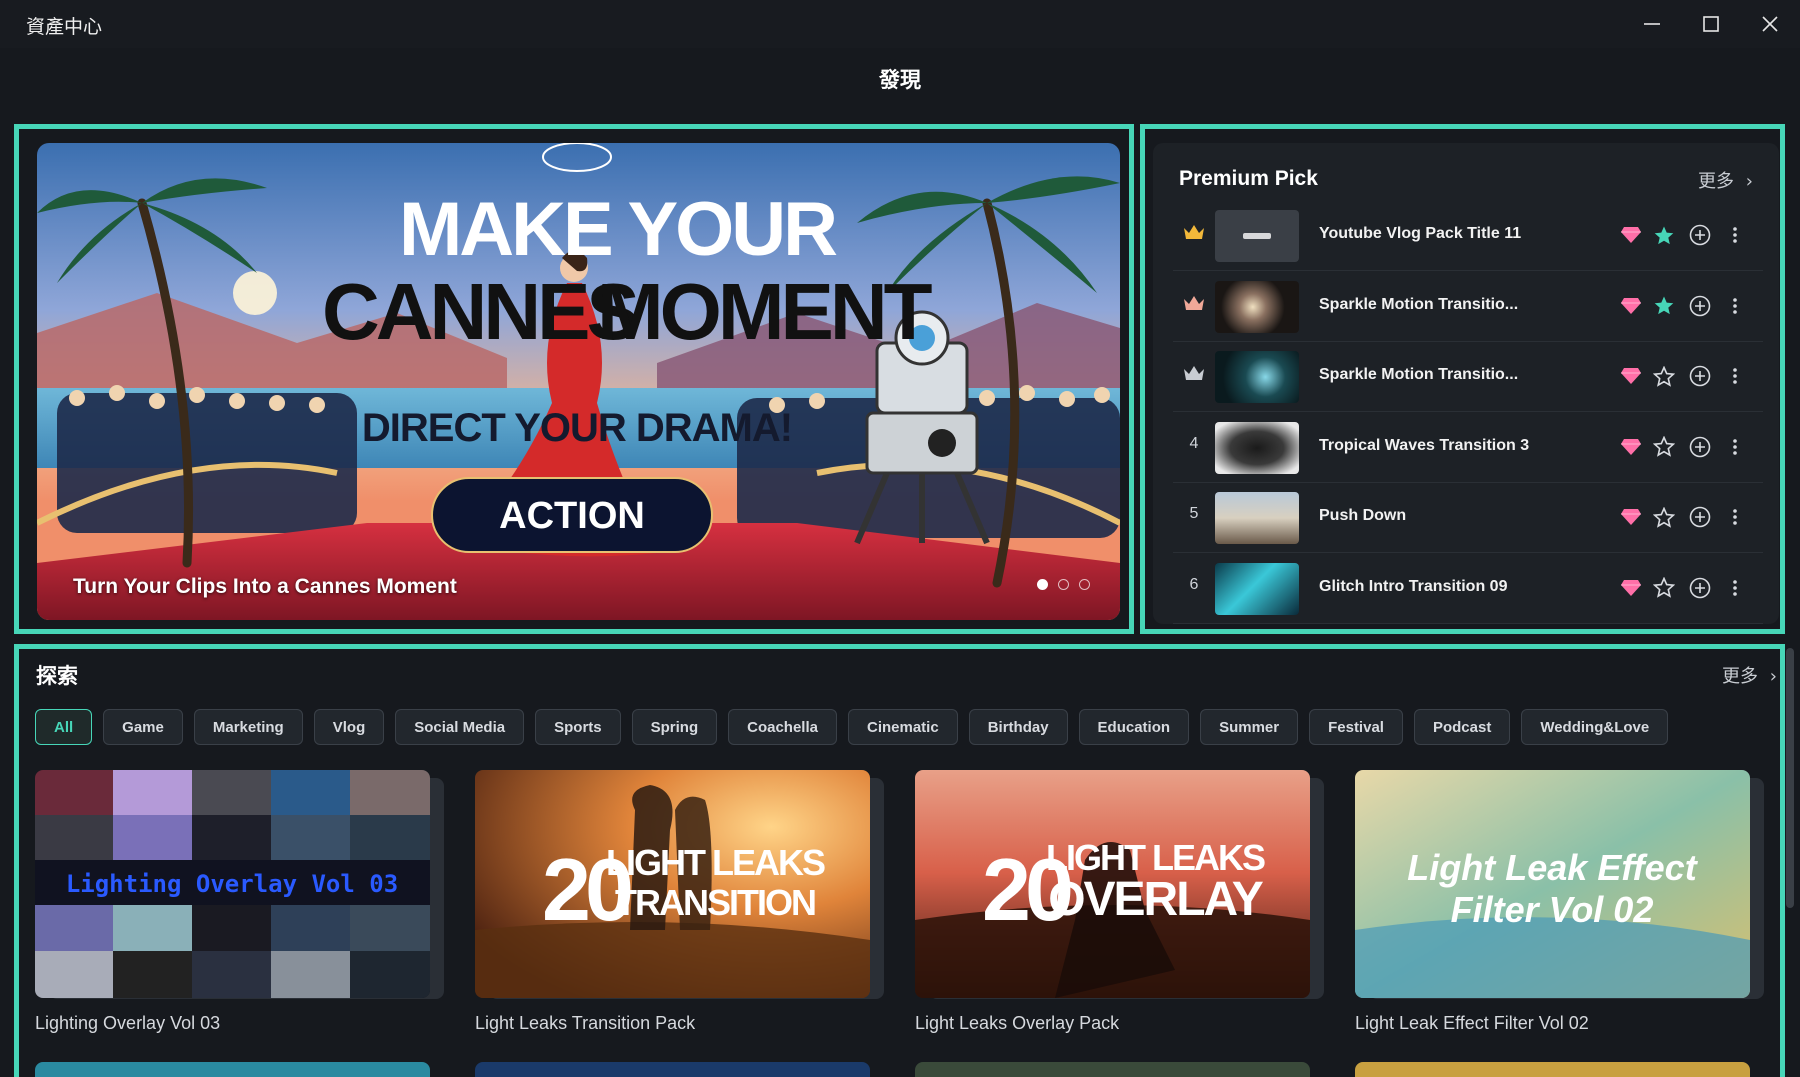 The width and height of the screenshot is (1800, 1077). What do you see at coordinates (1749, 181) in the screenshot?
I see `chevron-right-icon: ›` at bounding box center [1749, 181].